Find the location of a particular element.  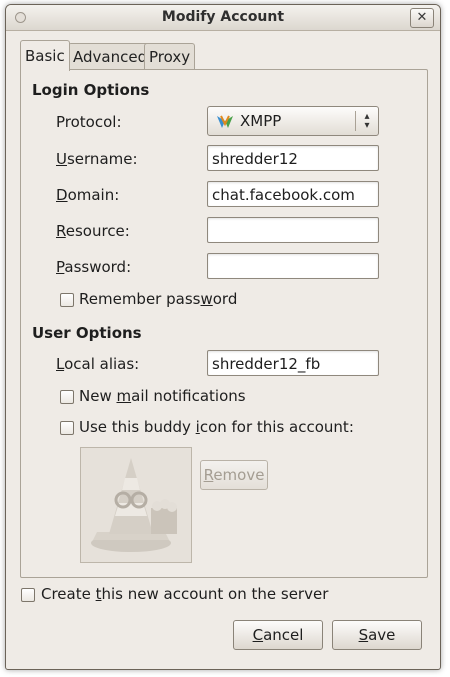

username-field: shredder12 is located at coordinates (293, 158).